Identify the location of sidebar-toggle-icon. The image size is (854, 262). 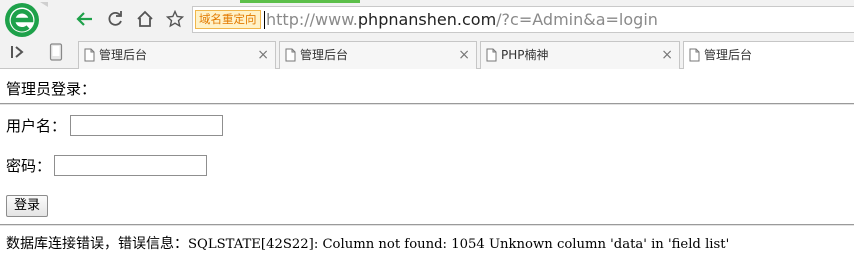
(18, 52).